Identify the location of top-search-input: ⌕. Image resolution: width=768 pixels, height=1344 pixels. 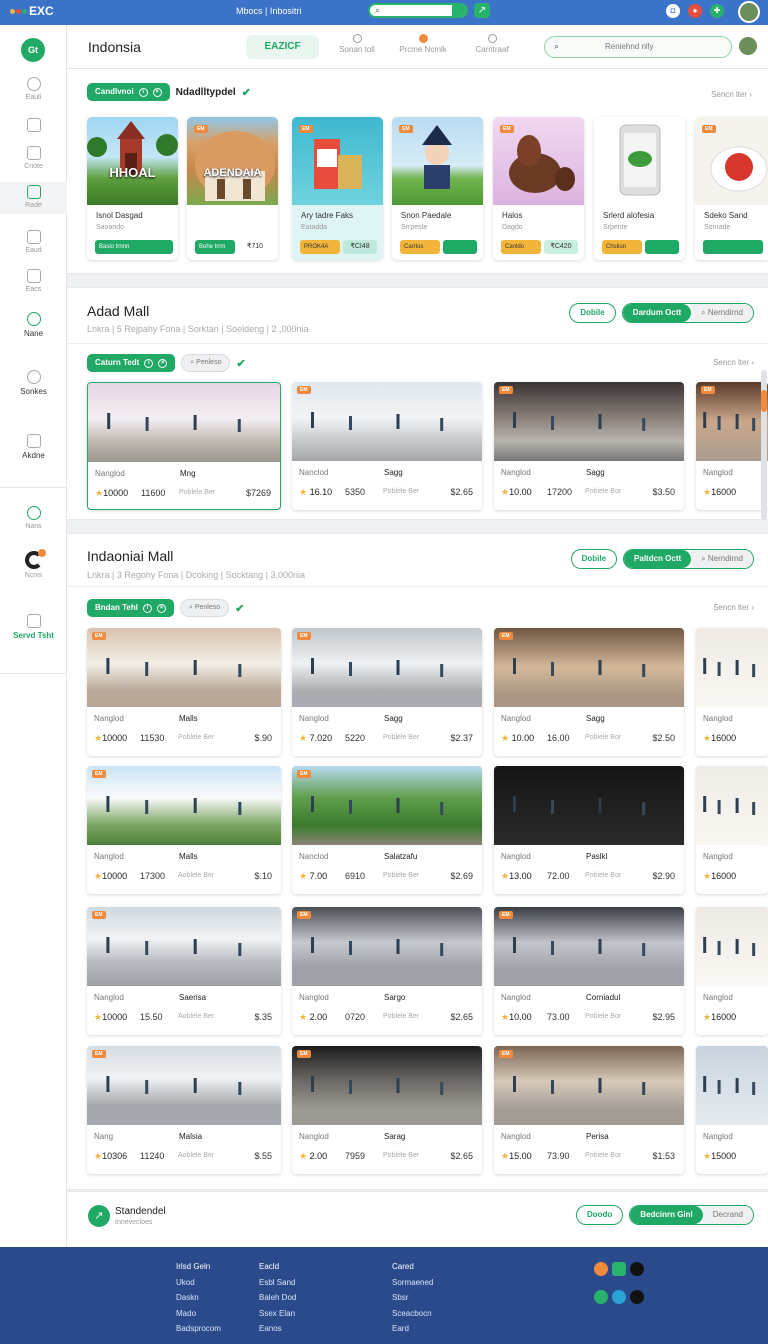
(418, 10).